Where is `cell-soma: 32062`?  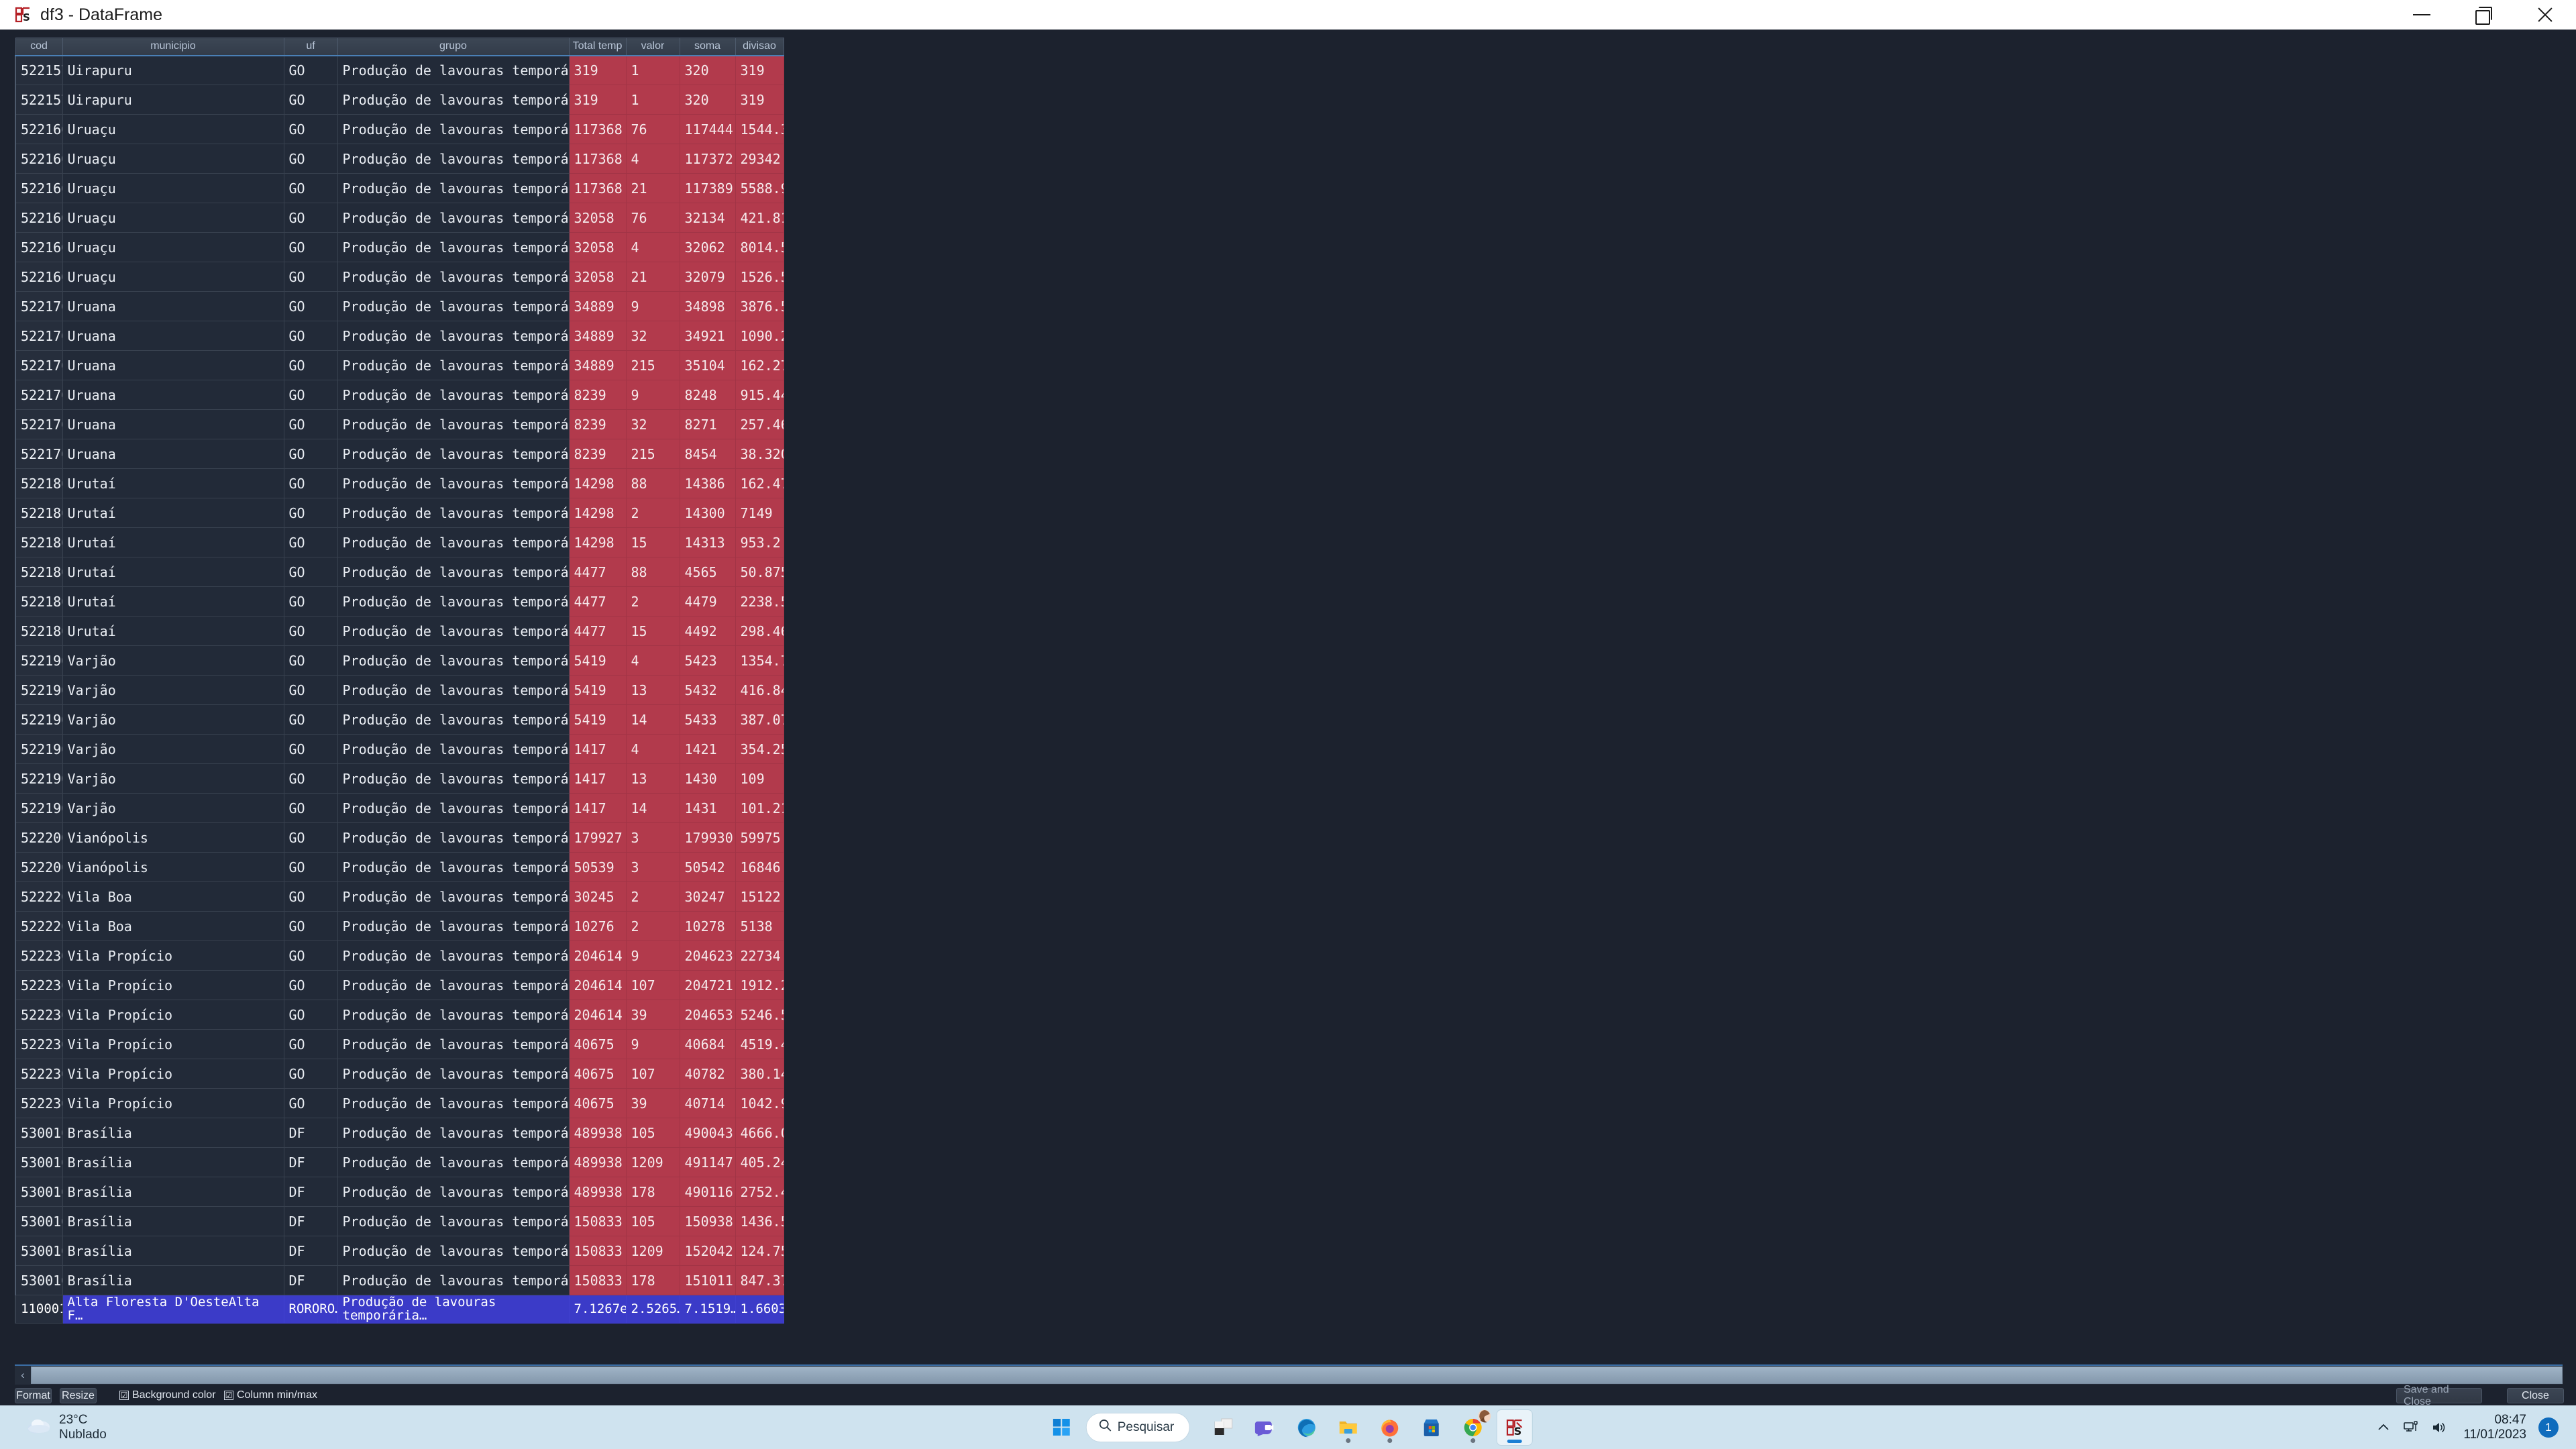
cell-soma: 32062 is located at coordinates (707, 247).